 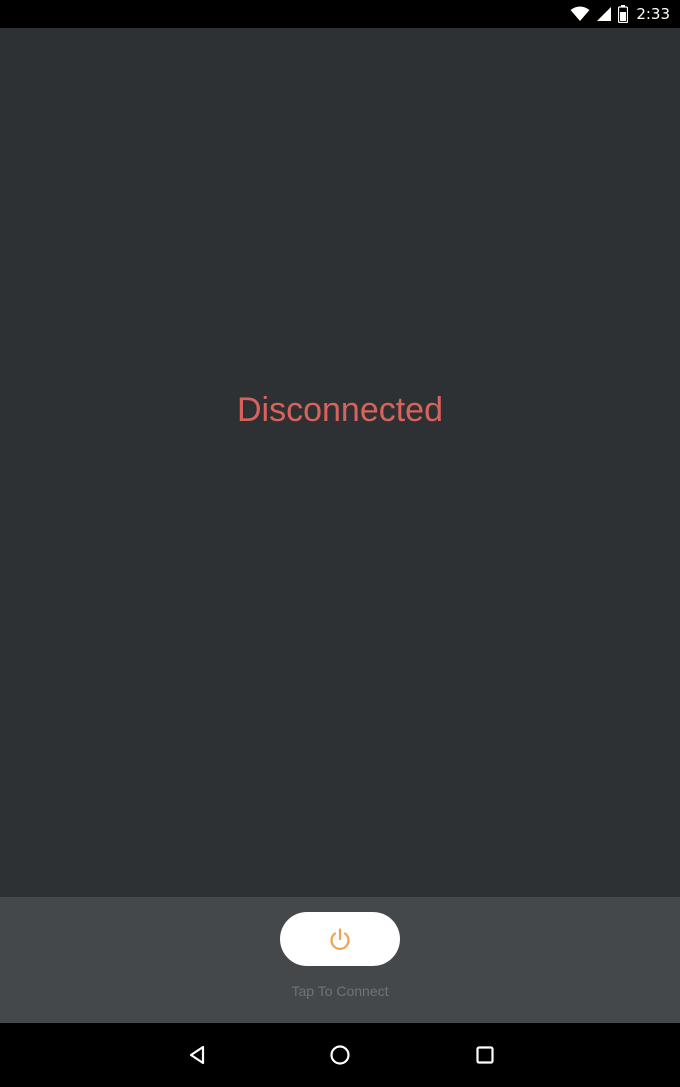 What do you see at coordinates (339, 410) in the screenshot?
I see `connection-status-text: Disconnected` at bounding box center [339, 410].